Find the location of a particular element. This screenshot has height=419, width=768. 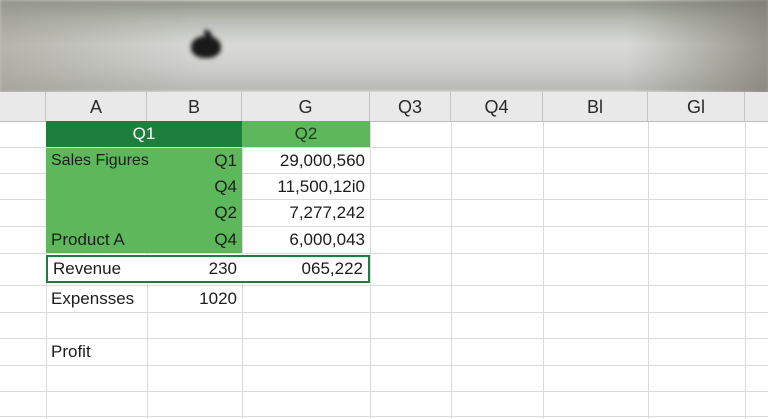

cell-quarter: Q1 is located at coordinates (194, 161).